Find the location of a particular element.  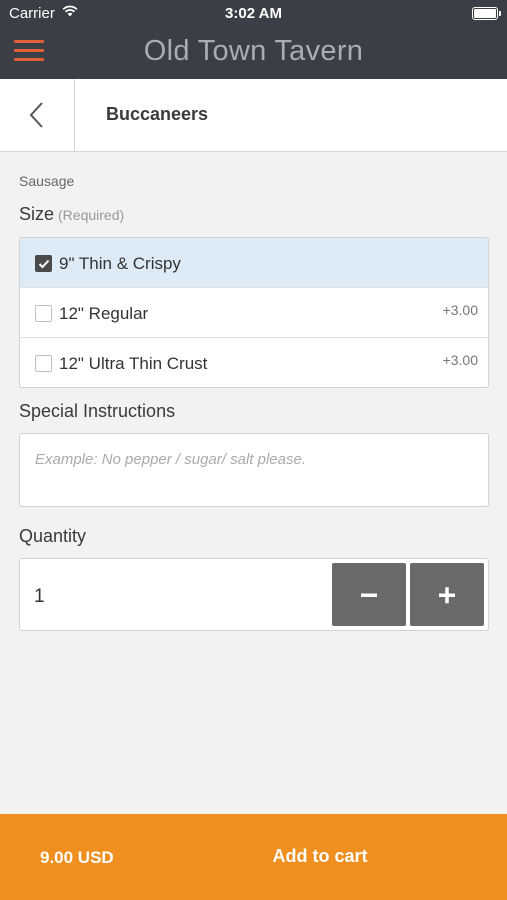

plus-icon is located at coordinates (447, 595).